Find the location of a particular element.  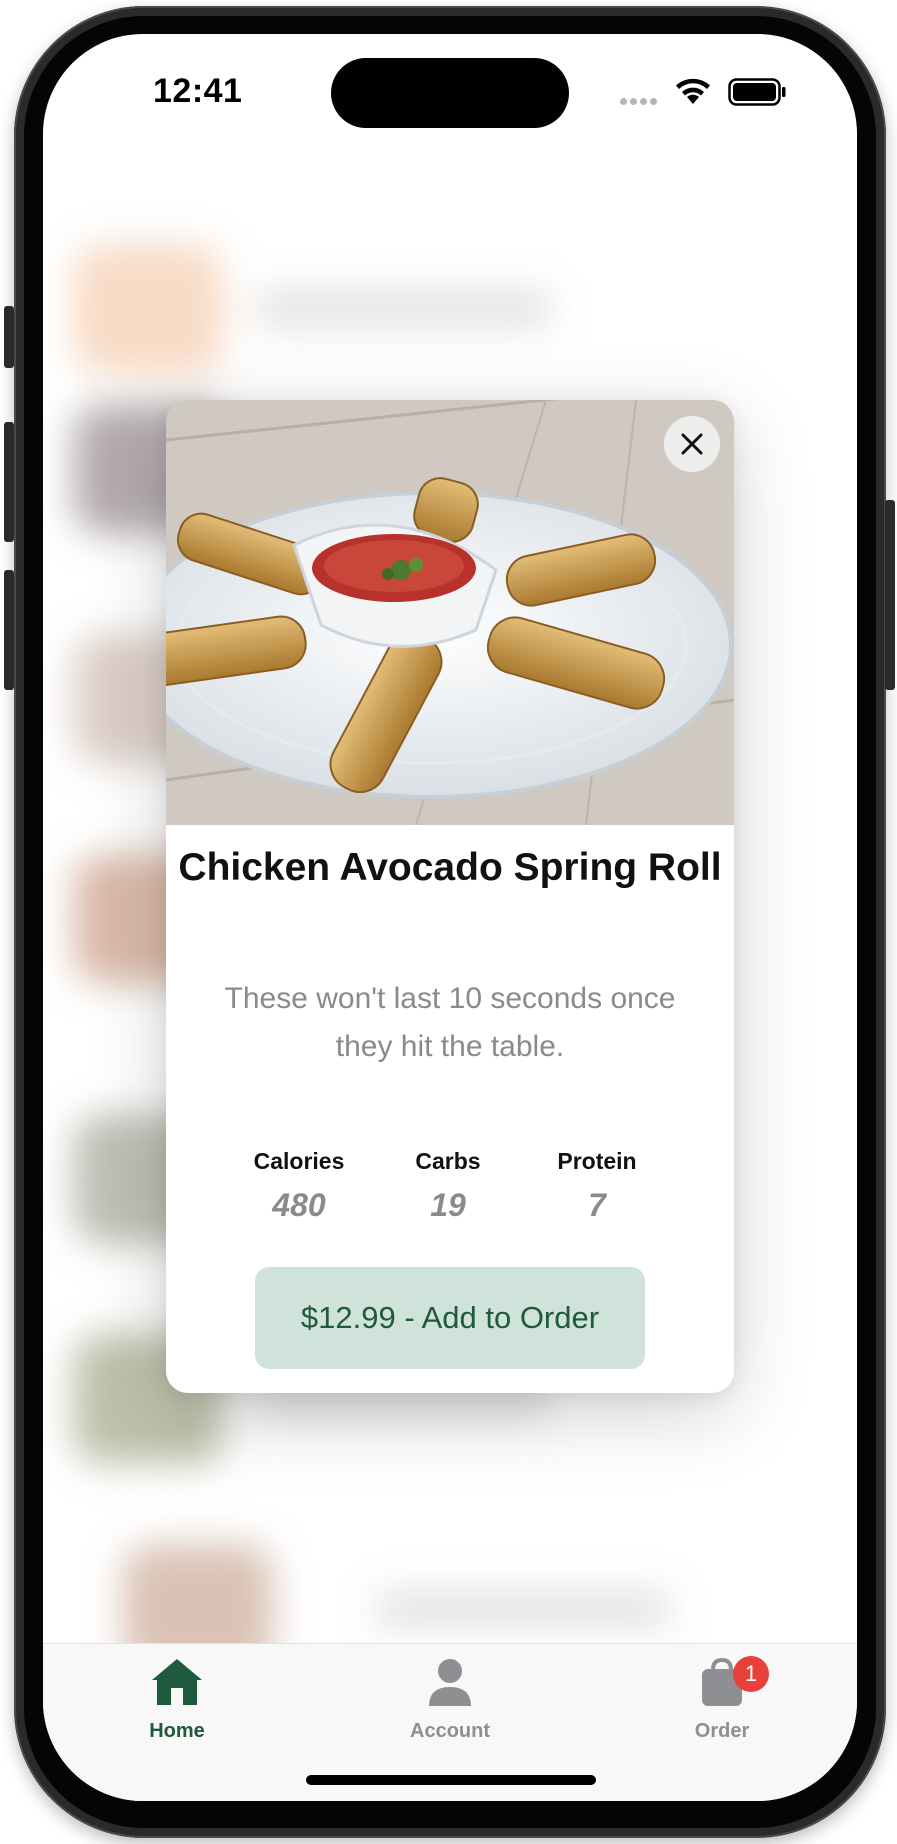

mute-switch is located at coordinates (9, 337).